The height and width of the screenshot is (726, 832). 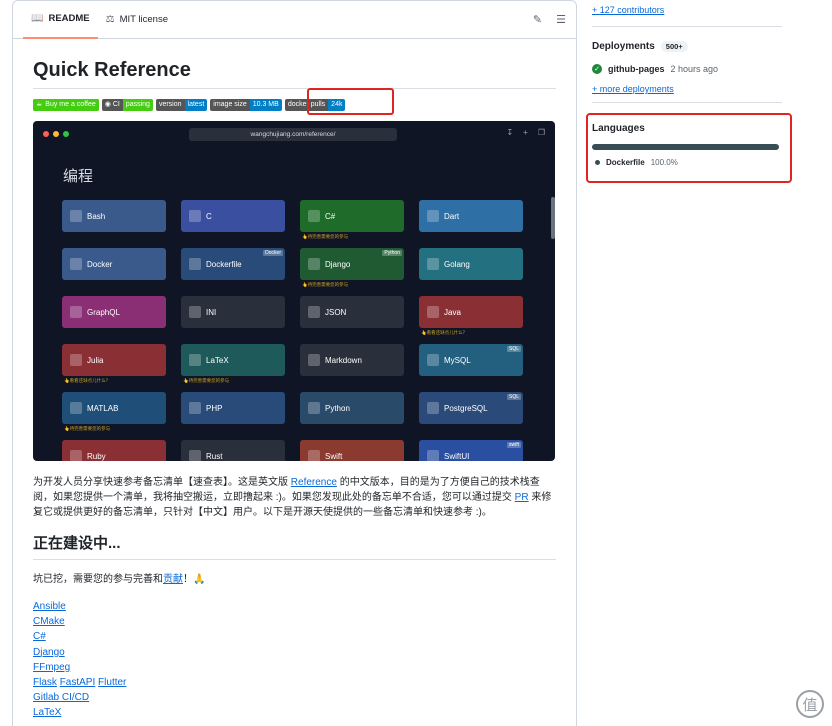 I want to click on watermark: 值, so click(x=810, y=704).